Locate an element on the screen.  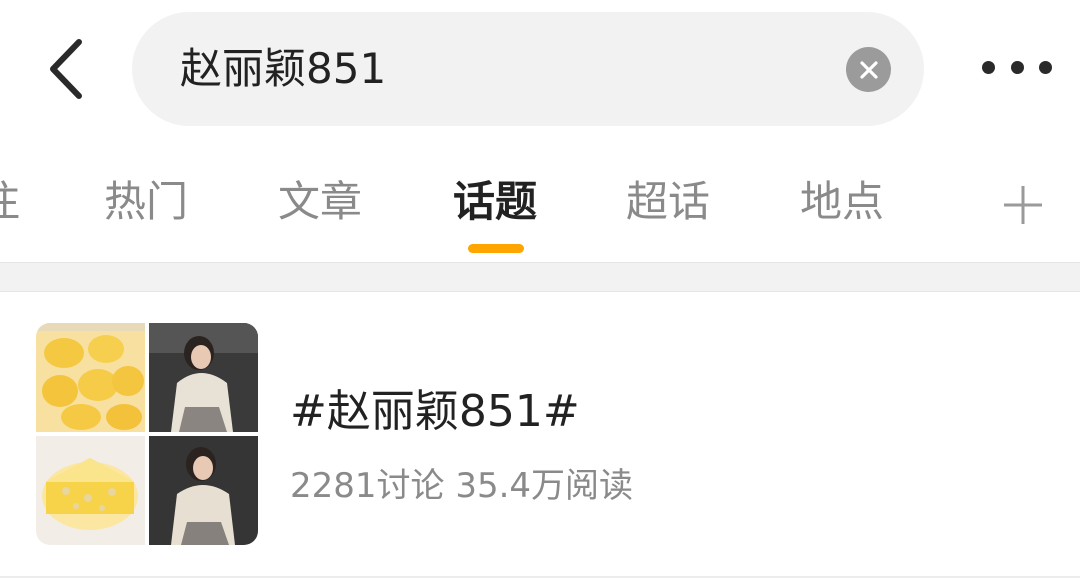
thumbnail-cookies-image is located at coordinates (90, 377).